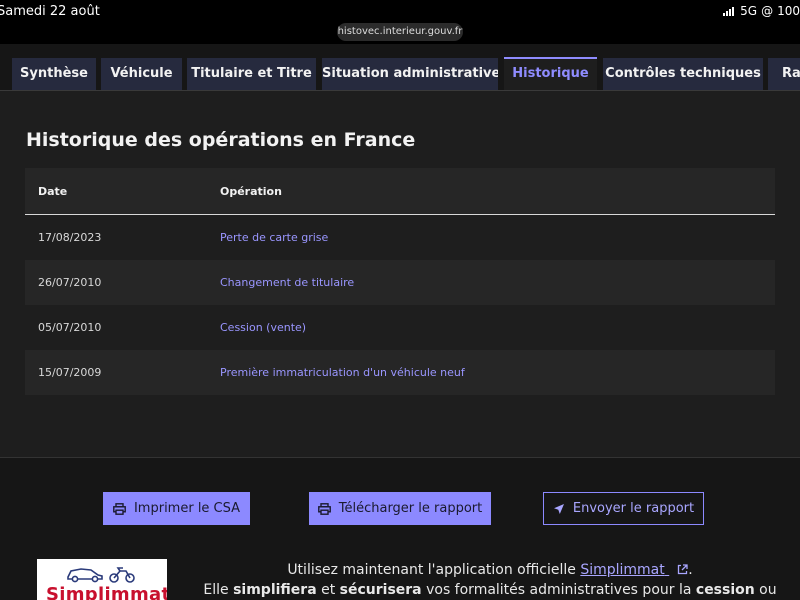  What do you see at coordinates (85, 575) in the screenshot?
I see `car-icon` at bounding box center [85, 575].